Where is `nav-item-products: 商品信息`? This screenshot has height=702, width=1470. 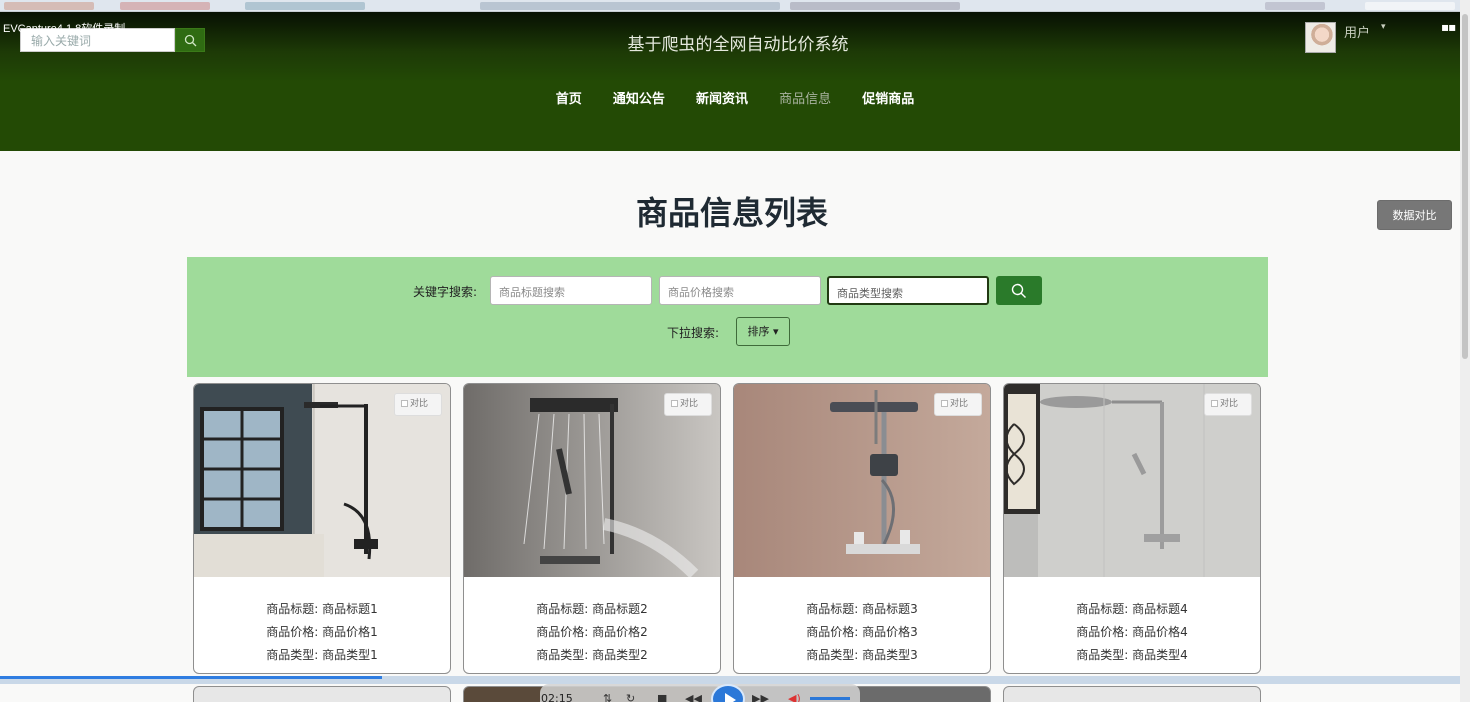 nav-item-products: 商品信息 is located at coordinates (805, 97).